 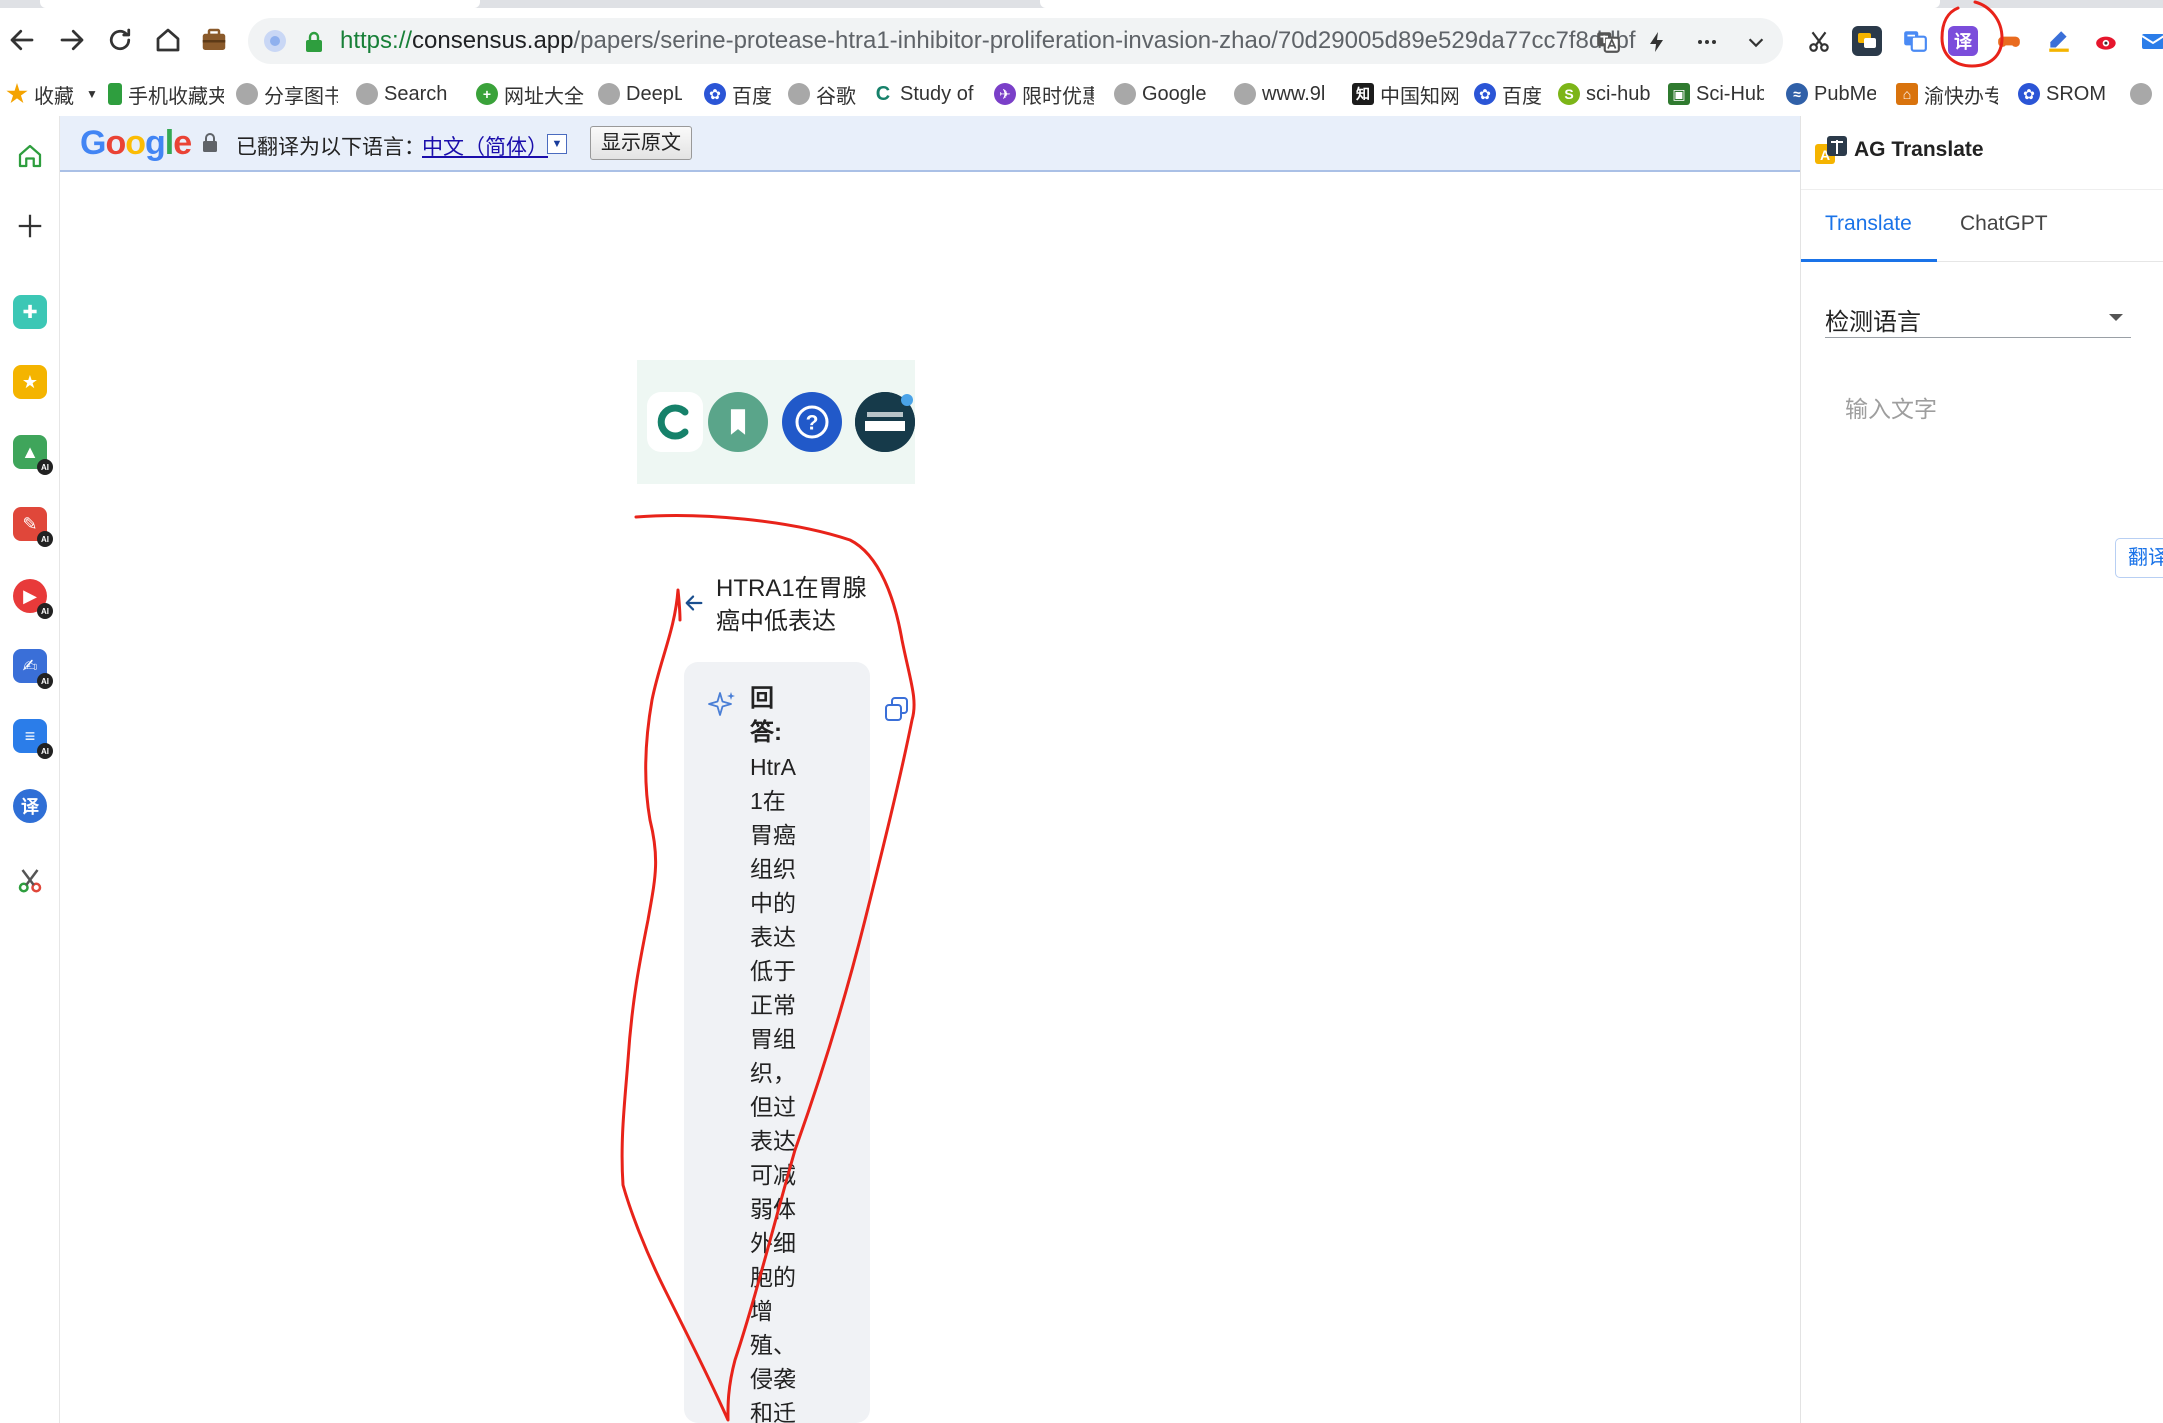 I want to click on tab-chatgpt: ChatGPT, so click(x=2004, y=224).